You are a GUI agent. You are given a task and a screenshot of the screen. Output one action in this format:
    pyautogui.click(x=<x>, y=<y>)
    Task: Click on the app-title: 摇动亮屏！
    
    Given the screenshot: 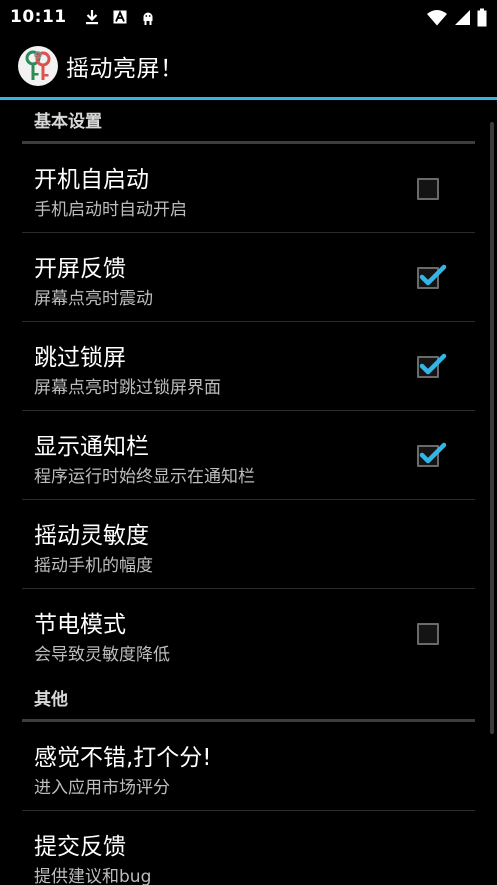 What is the action you would take?
    pyautogui.click(x=125, y=69)
    